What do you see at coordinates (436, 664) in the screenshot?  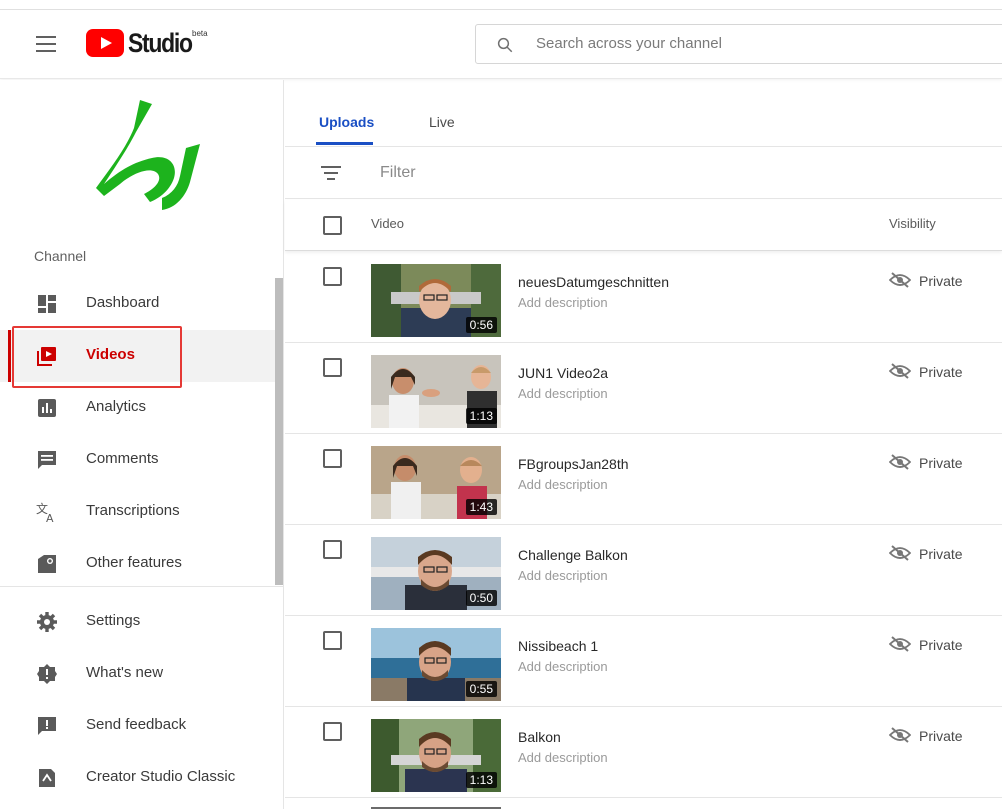 I see `video-thumbnail: 0:55` at bounding box center [436, 664].